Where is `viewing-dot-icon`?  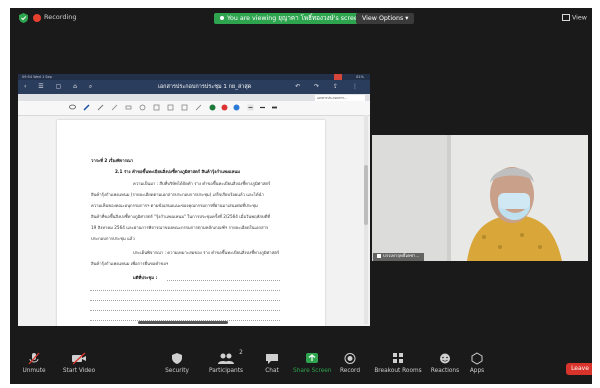
viewing-dot-icon is located at coordinates (222, 18).